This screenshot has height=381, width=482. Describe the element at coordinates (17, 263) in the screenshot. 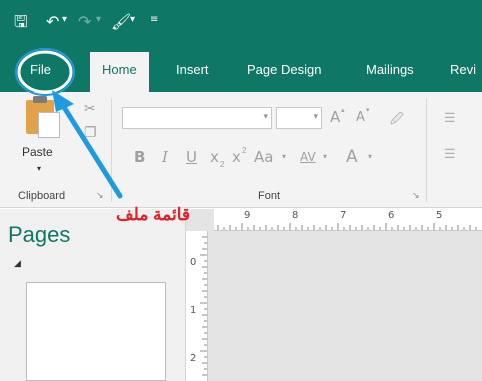

I see `collapse-triangle-icon: ◢` at that location.